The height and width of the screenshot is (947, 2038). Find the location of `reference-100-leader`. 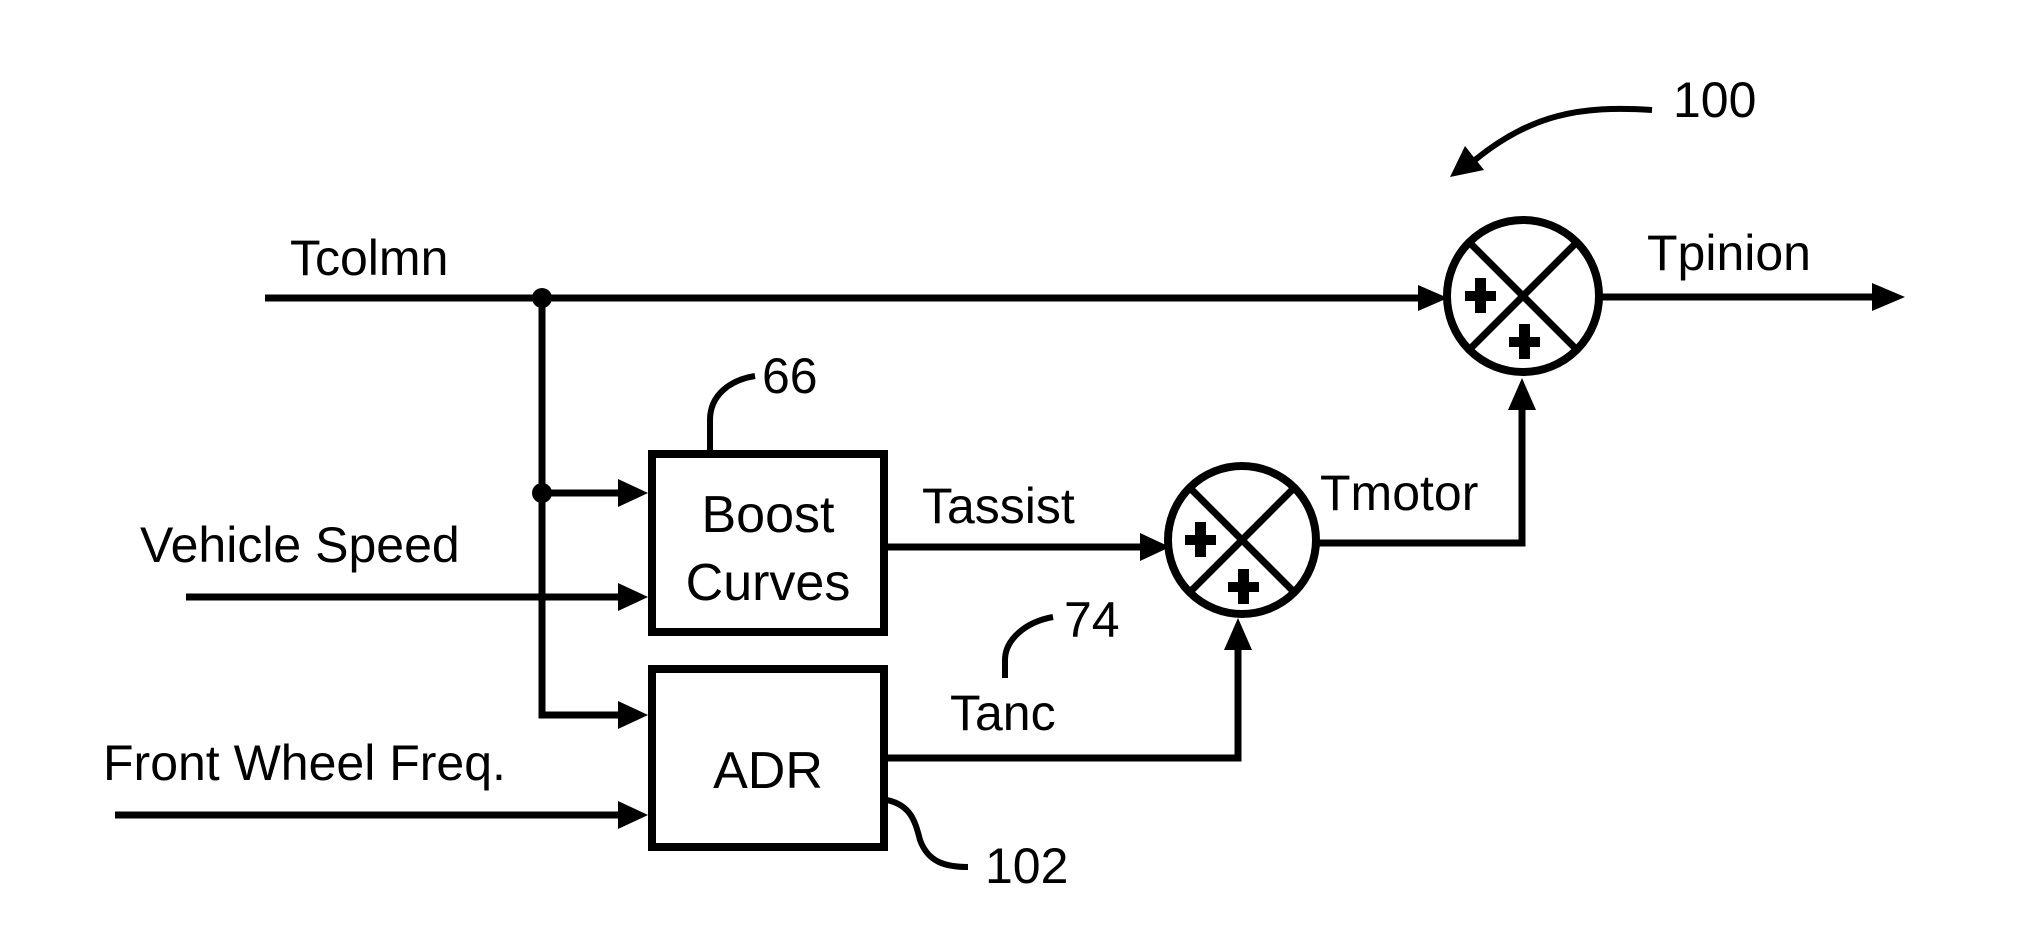

reference-100-leader is located at coordinates (1563, 134).